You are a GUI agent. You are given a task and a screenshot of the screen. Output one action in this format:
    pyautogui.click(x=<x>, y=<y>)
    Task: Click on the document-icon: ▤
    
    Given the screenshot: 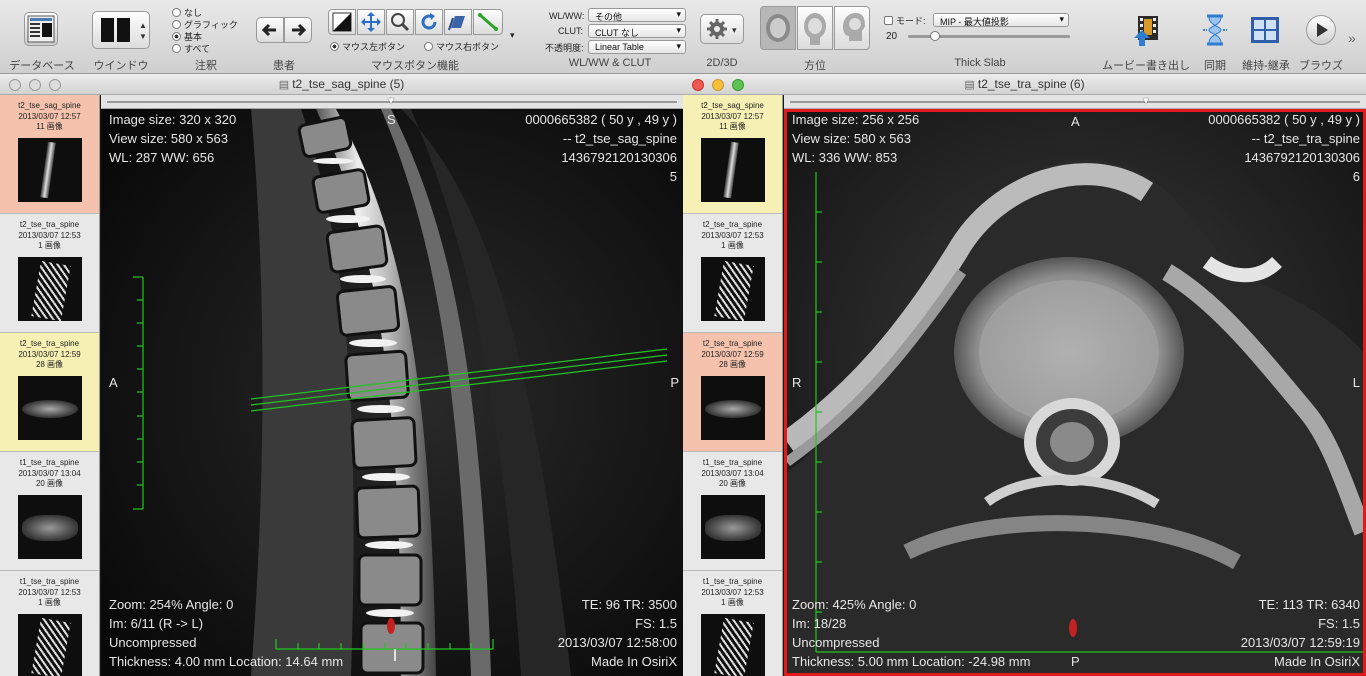 What is the action you would take?
    pyautogui.click(x=971, y=85)
    